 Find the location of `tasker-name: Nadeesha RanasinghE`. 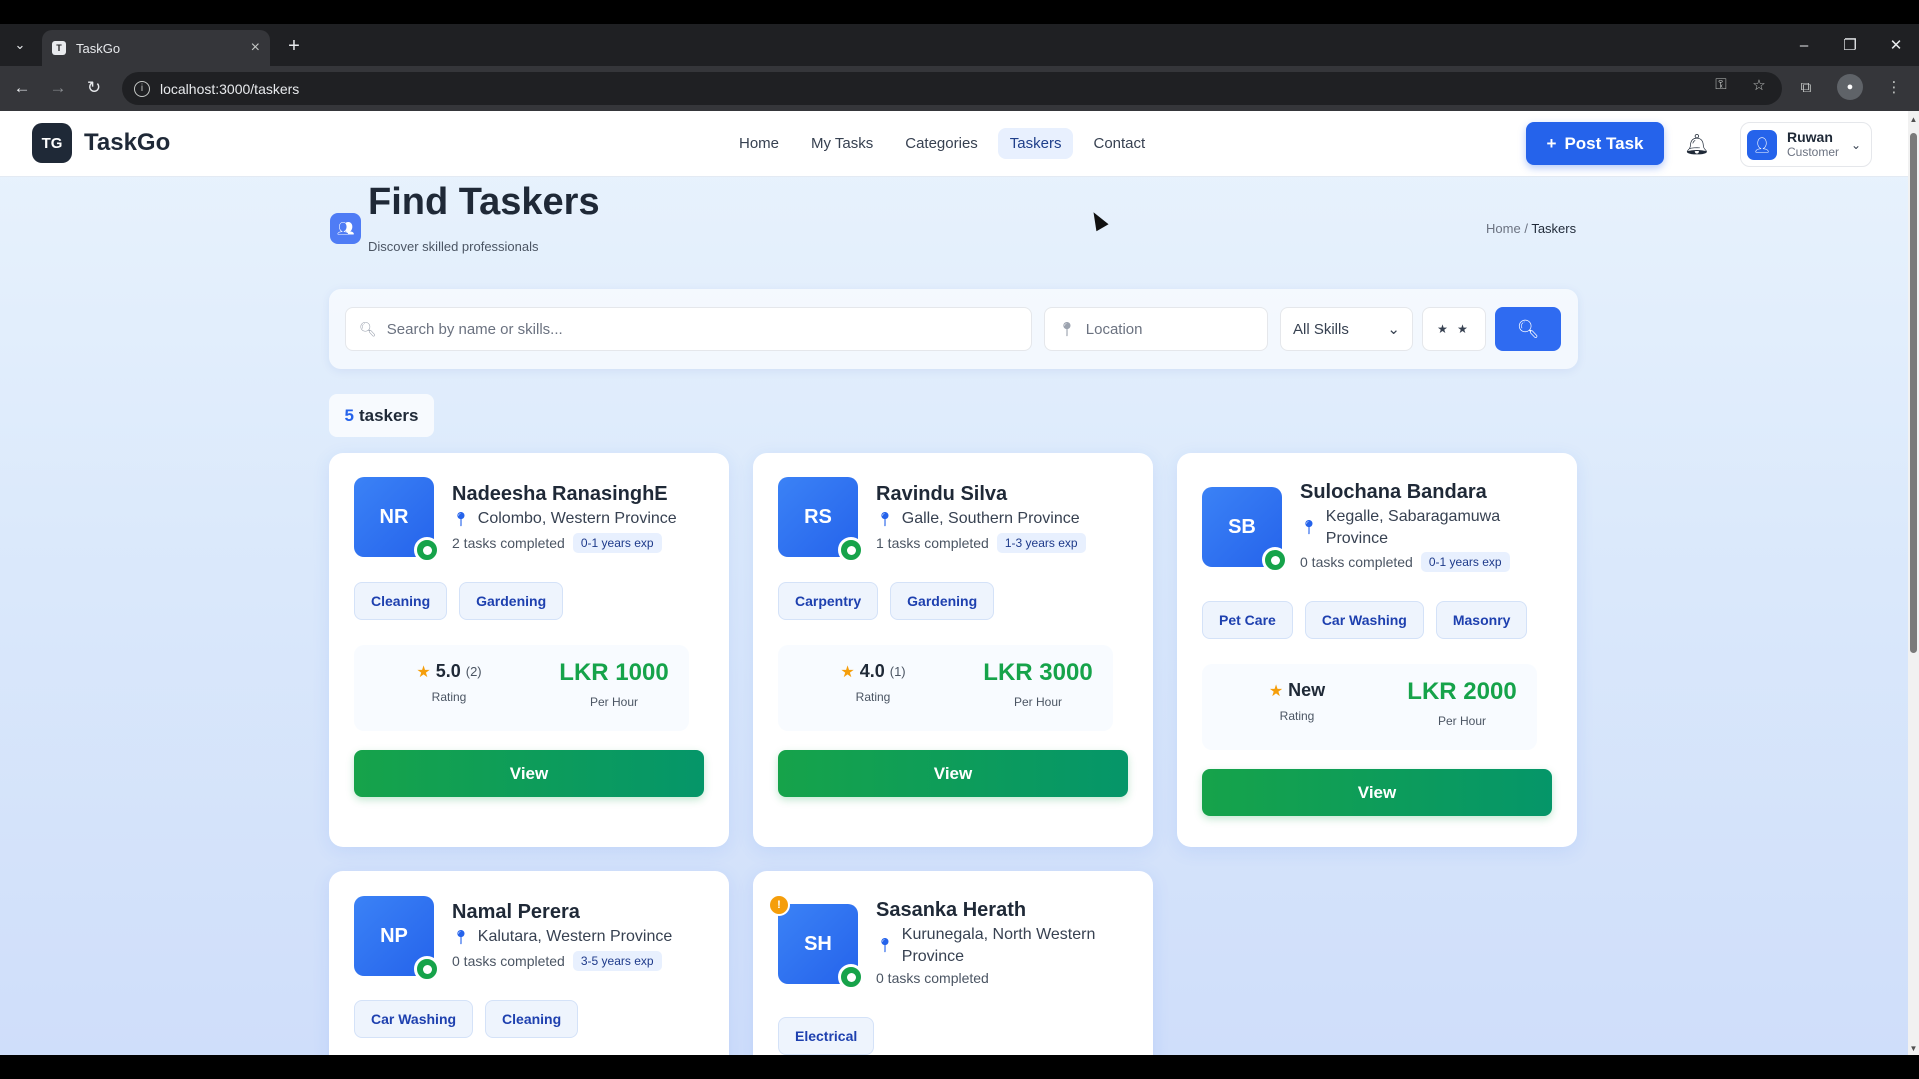

tasker-name: Nadeesha RanasinghE is located at coordinates (560, 494).